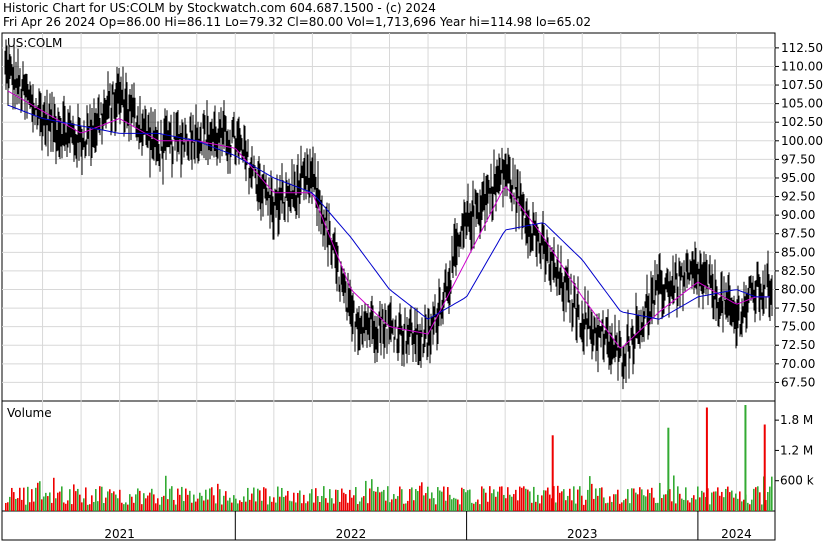 The image size is (830, 543). I want to click on y-tick-label: 72.50, so click(798, 345).